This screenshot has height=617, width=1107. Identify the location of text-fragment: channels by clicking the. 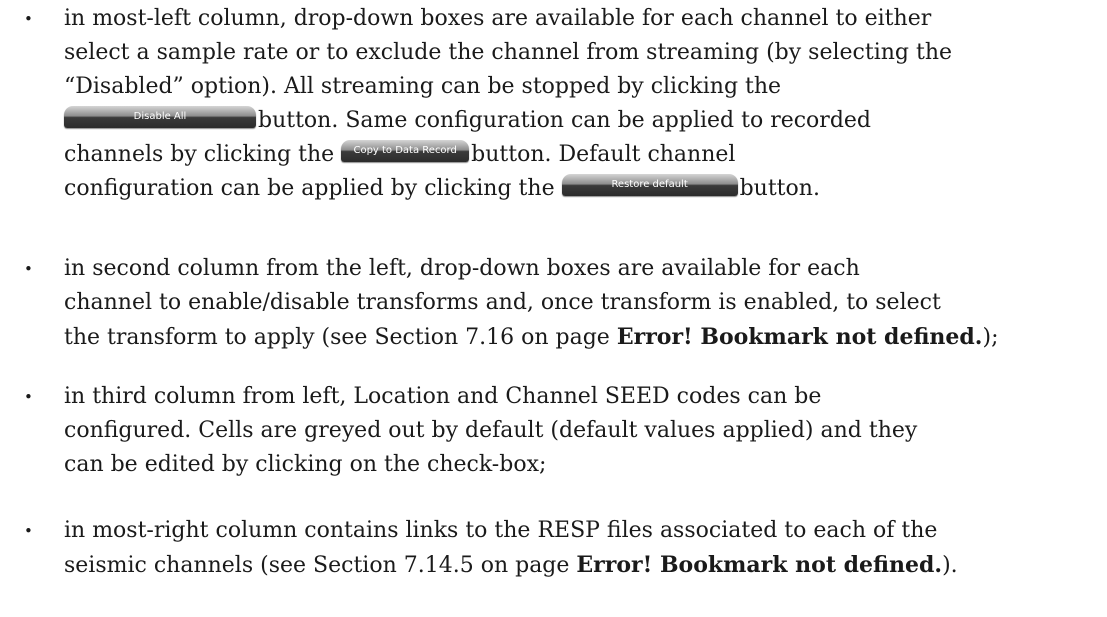
(199, 154).